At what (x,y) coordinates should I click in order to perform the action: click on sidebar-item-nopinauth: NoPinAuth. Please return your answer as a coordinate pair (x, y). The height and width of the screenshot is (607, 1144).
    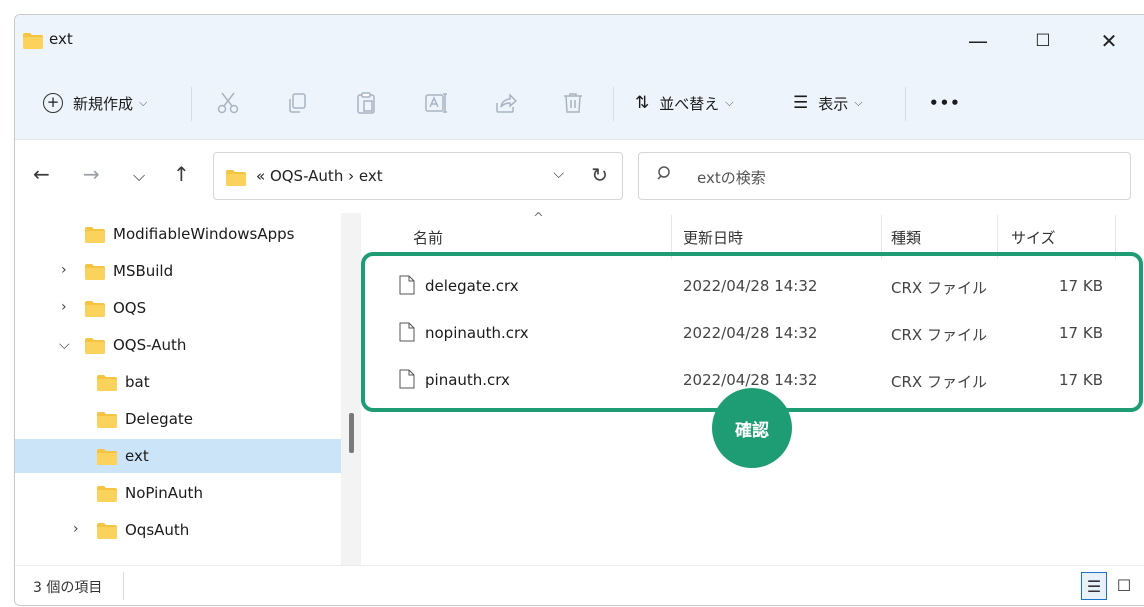
    Looking at the image, I should click on (178, 493).